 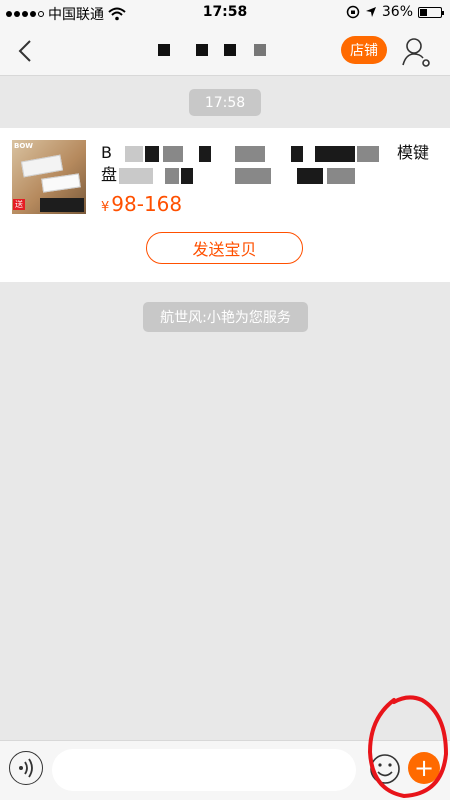 What do you see at coordinates (62, 205) in the screenshot?
I see `thumbnail-strip` at bounding box center [62, 205].